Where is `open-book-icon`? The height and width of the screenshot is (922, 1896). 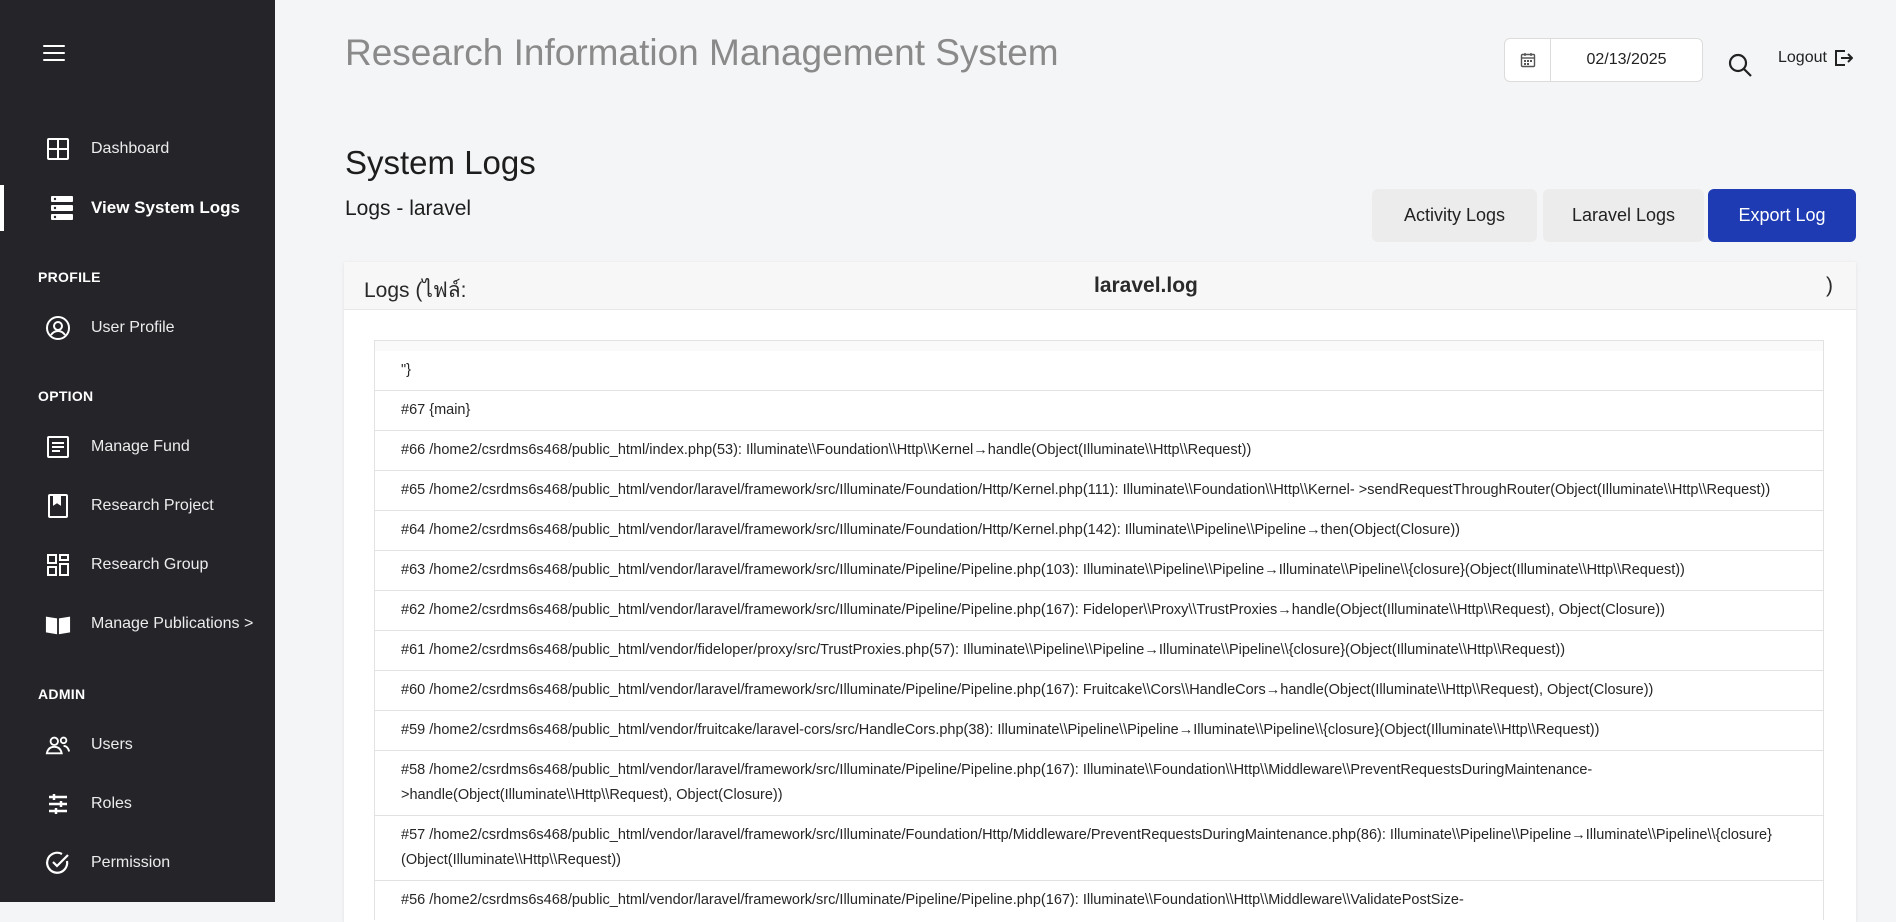
open-book-icon is located at coordinates (58, 624).